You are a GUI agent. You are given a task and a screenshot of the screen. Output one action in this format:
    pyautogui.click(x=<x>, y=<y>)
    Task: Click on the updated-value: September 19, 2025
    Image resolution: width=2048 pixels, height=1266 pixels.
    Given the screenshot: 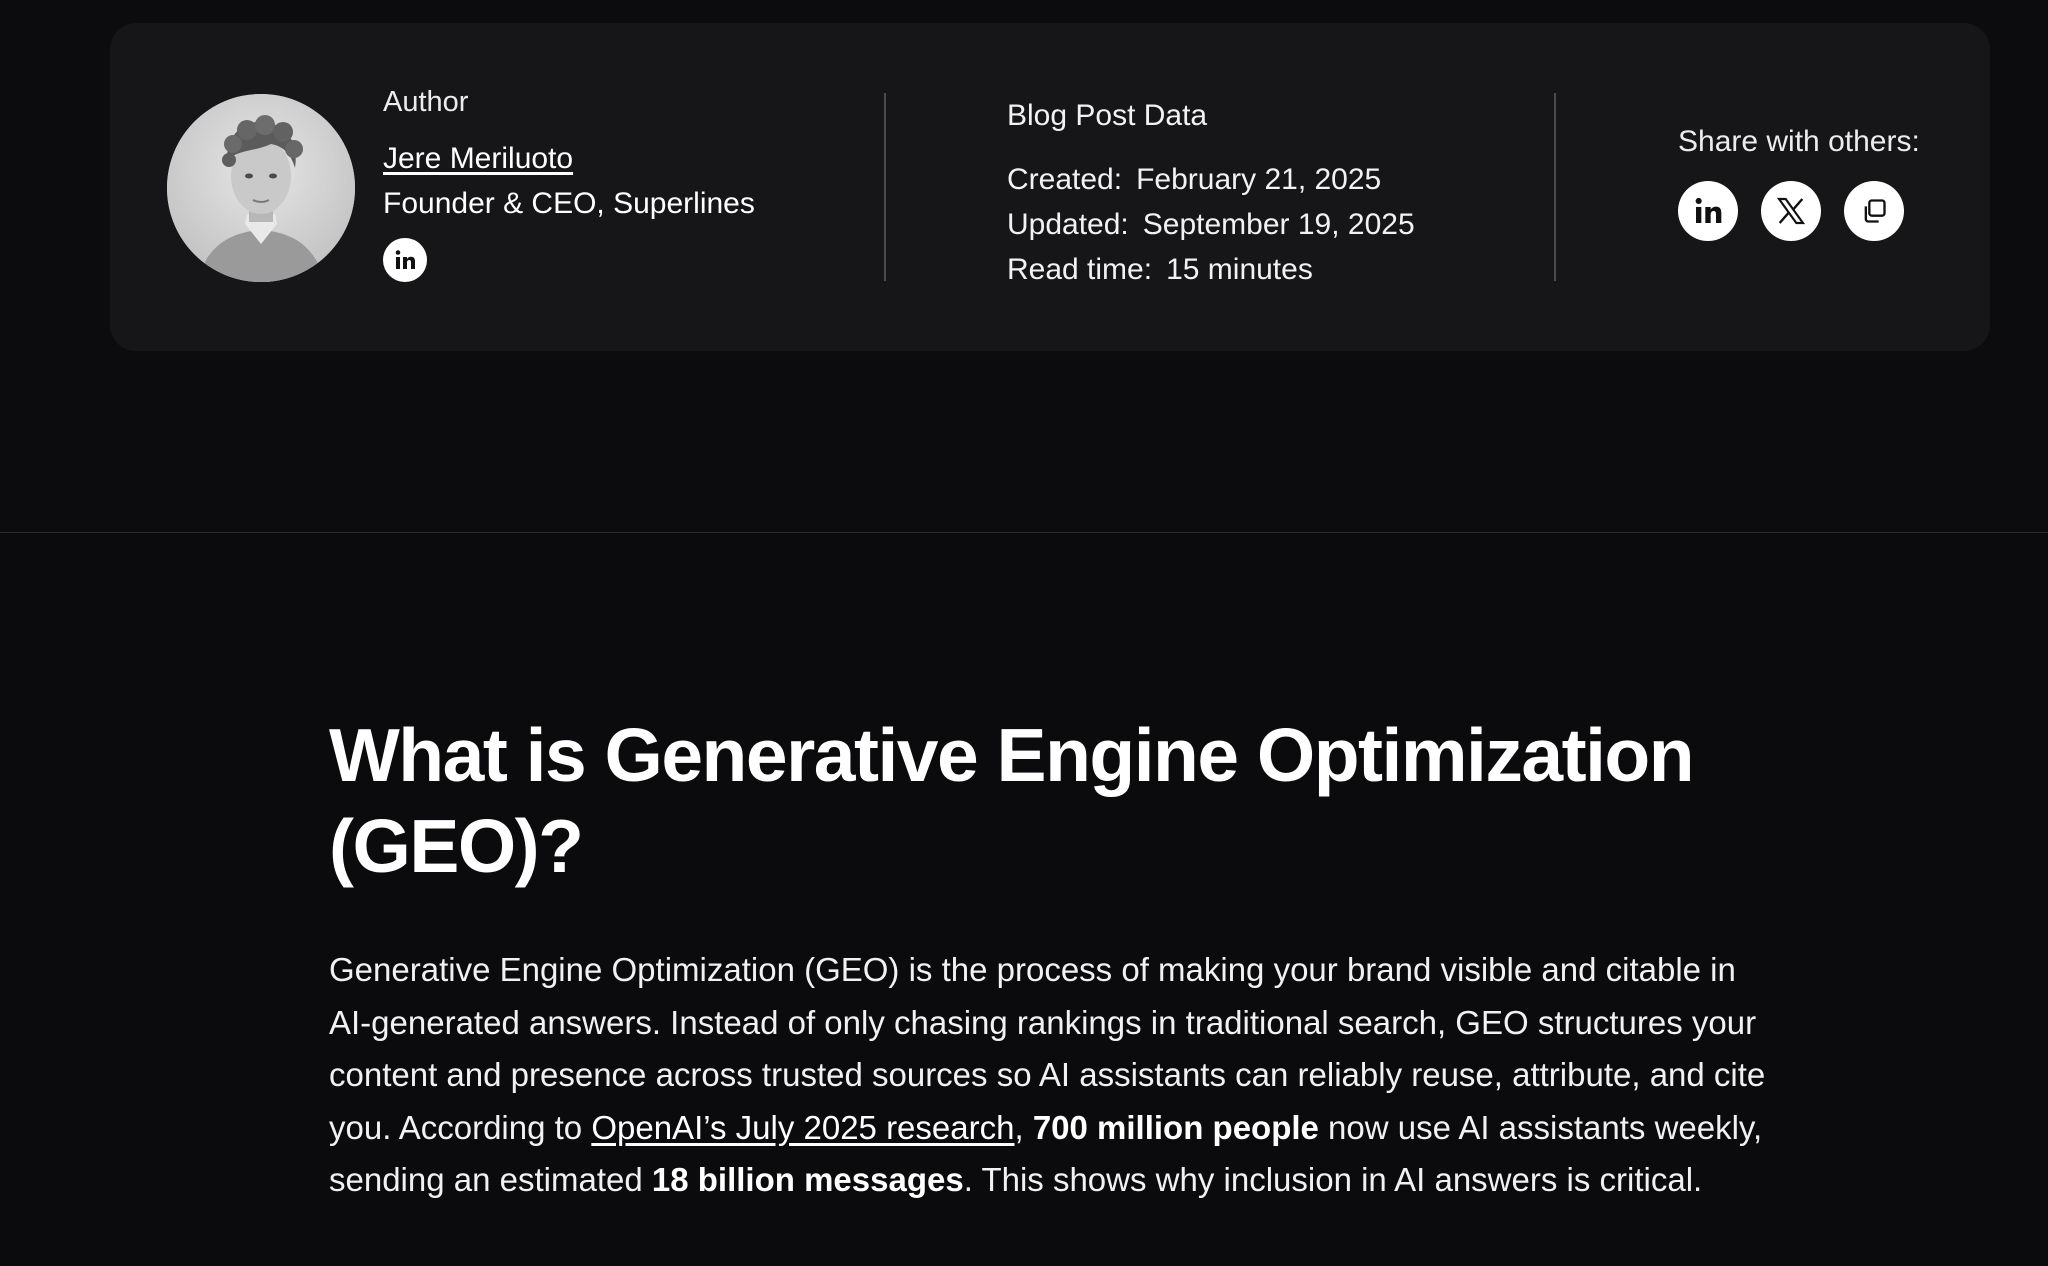 What is the action you would take?
    pyautogui.click(x=1278, y=224)
    